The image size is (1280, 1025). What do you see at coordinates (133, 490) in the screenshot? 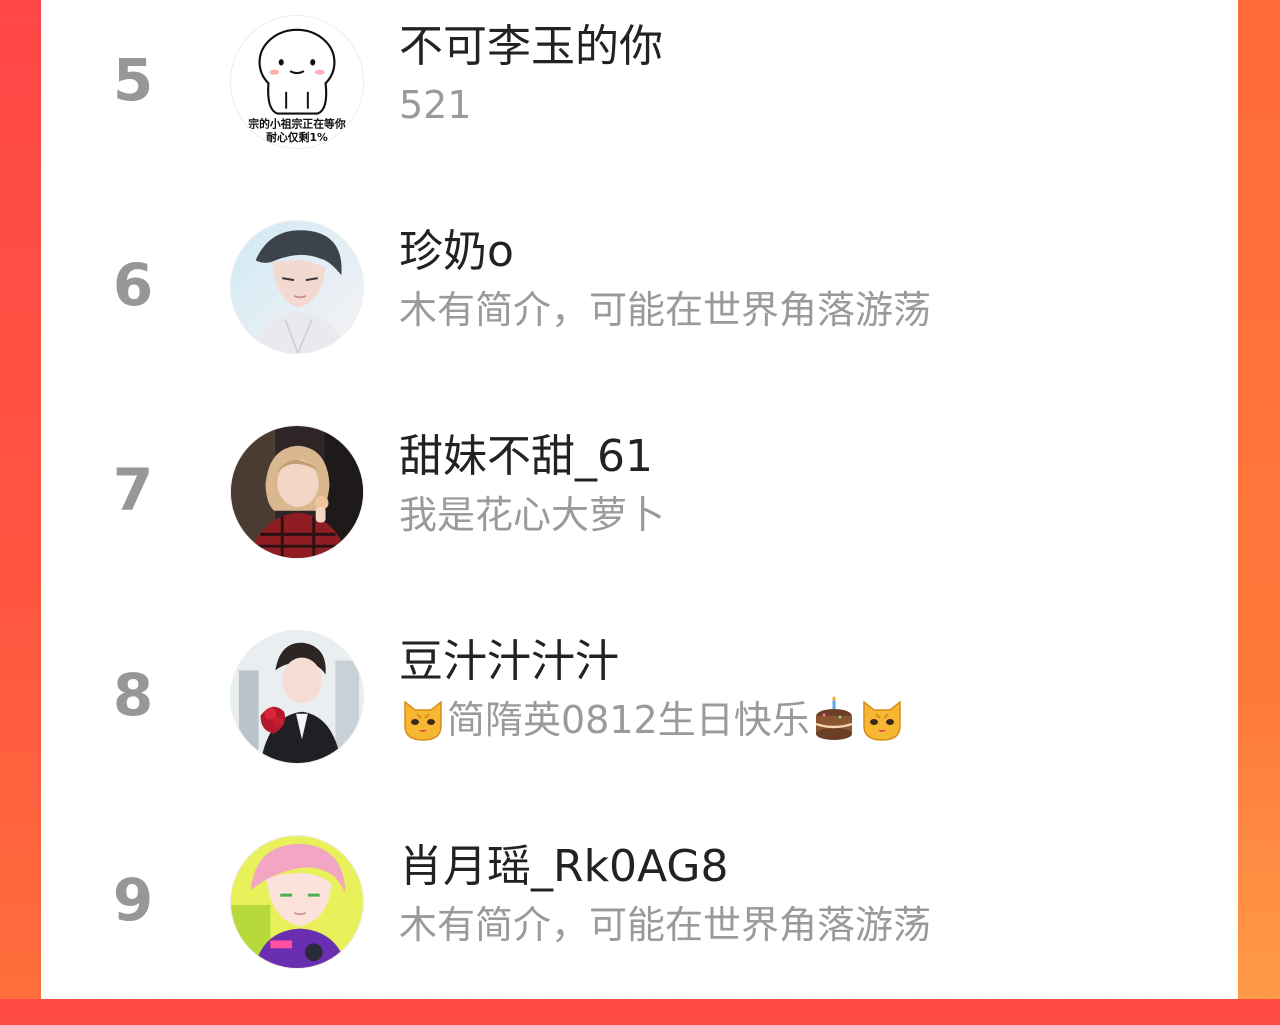
I see `rank-number: 7` at bounding box center [133, 490].